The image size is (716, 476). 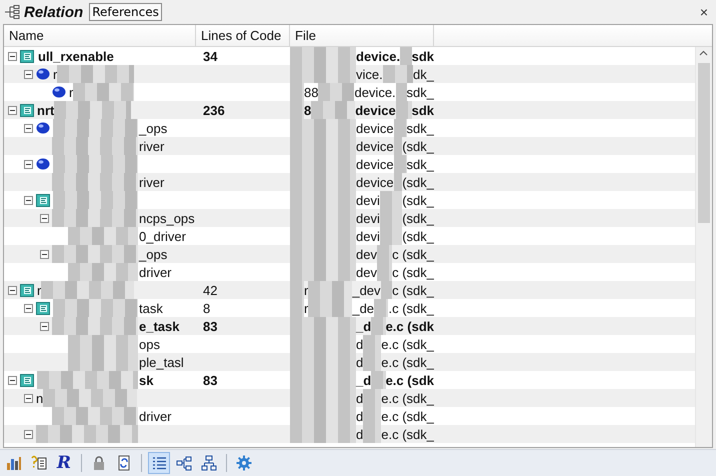 What do you see at coordinates (368, 236) in the screenshot?
I see `file-name: devi` at bounding box center [368, 236].